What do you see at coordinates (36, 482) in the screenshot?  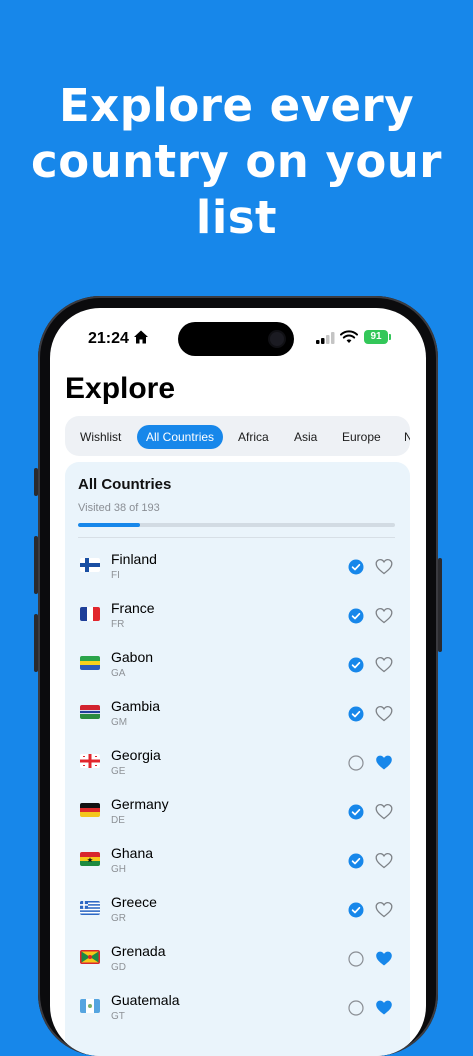 I see `mute-switch` at bounding box center [36, 482].